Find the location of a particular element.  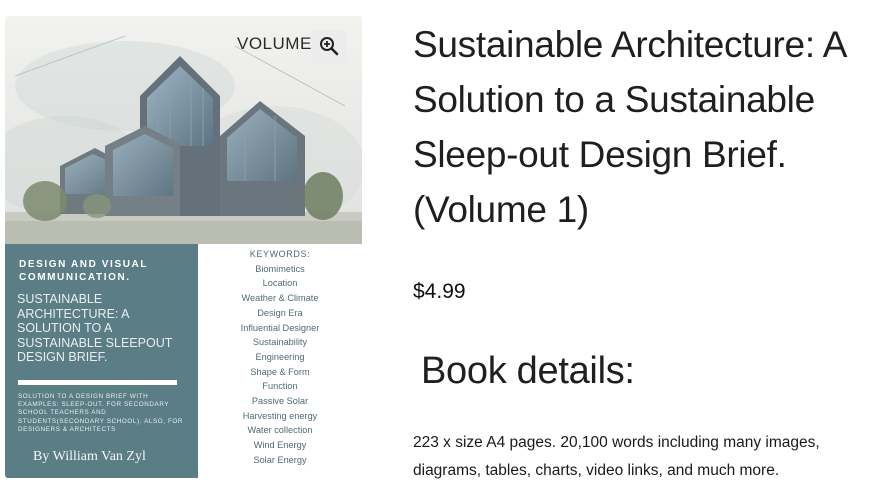

book-details-heading: Book details: is located at coordinates (528, 371).